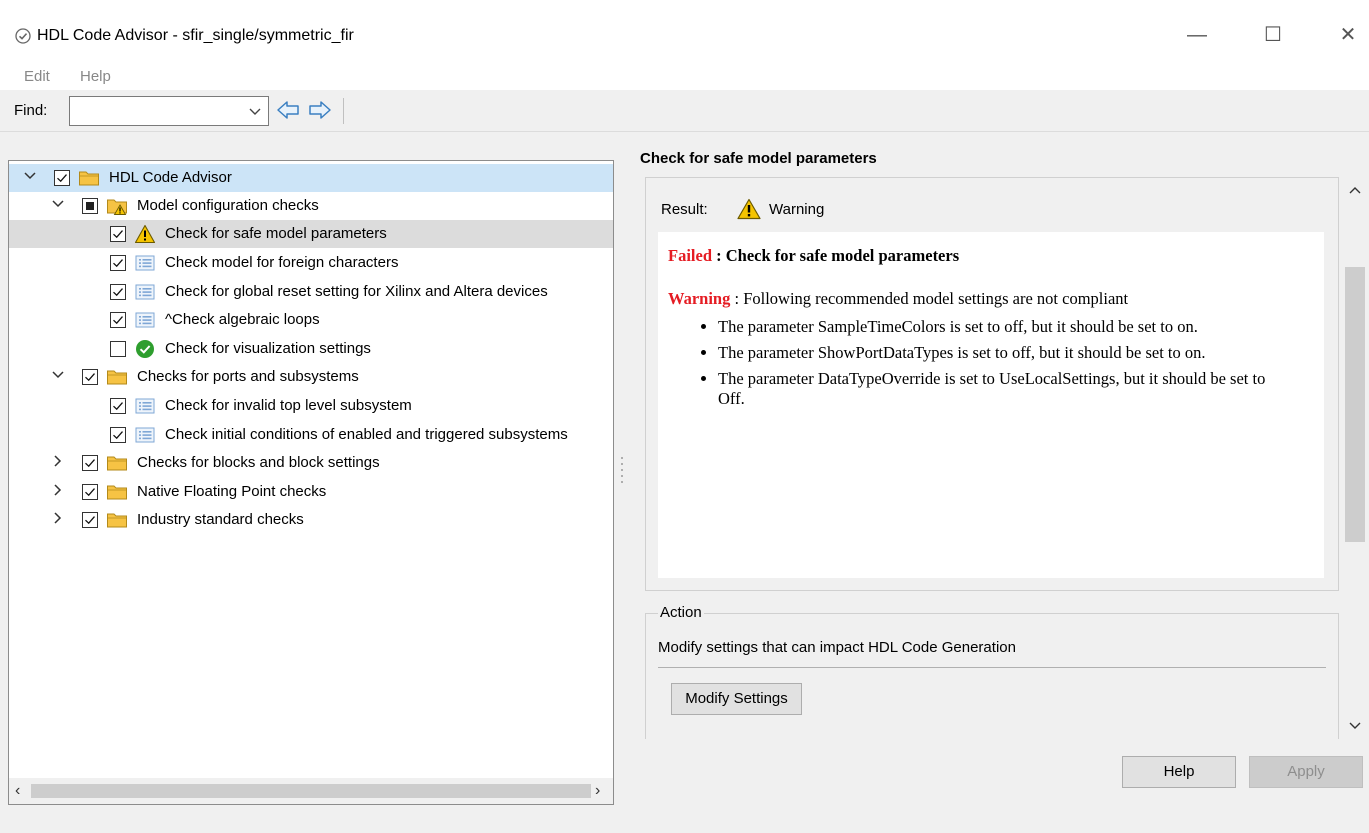 This screenshot has width=1369, height=833. I want to click on tree-row: Model configuration checks, so click(311, 206).